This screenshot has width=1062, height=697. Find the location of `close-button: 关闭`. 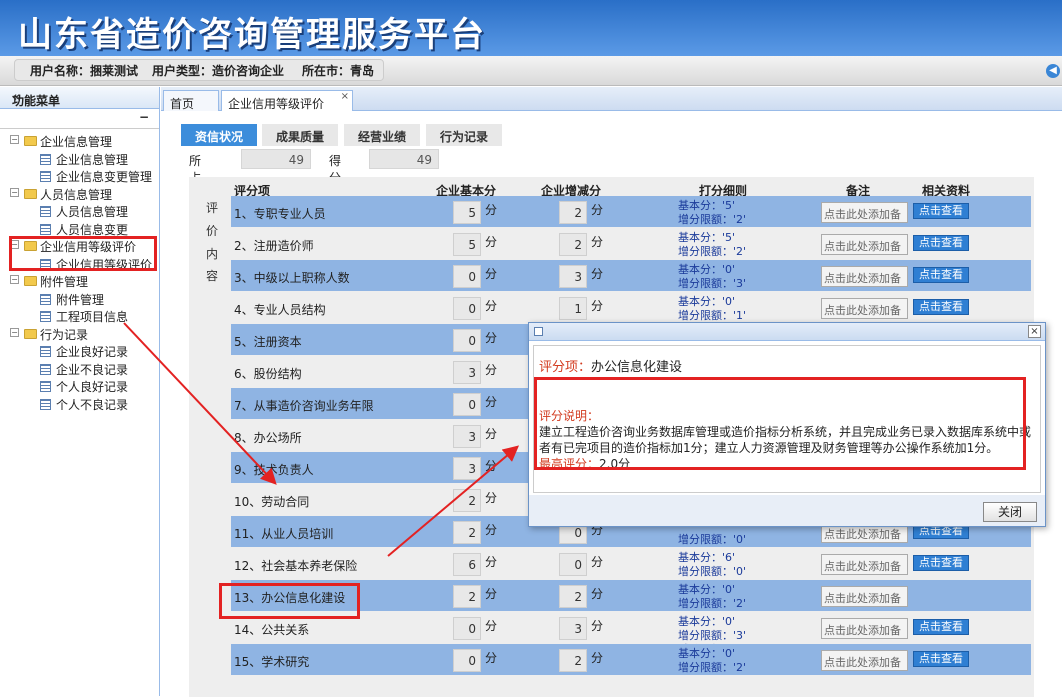

close-button: 关闭 is located at coordinates (1010, 512).